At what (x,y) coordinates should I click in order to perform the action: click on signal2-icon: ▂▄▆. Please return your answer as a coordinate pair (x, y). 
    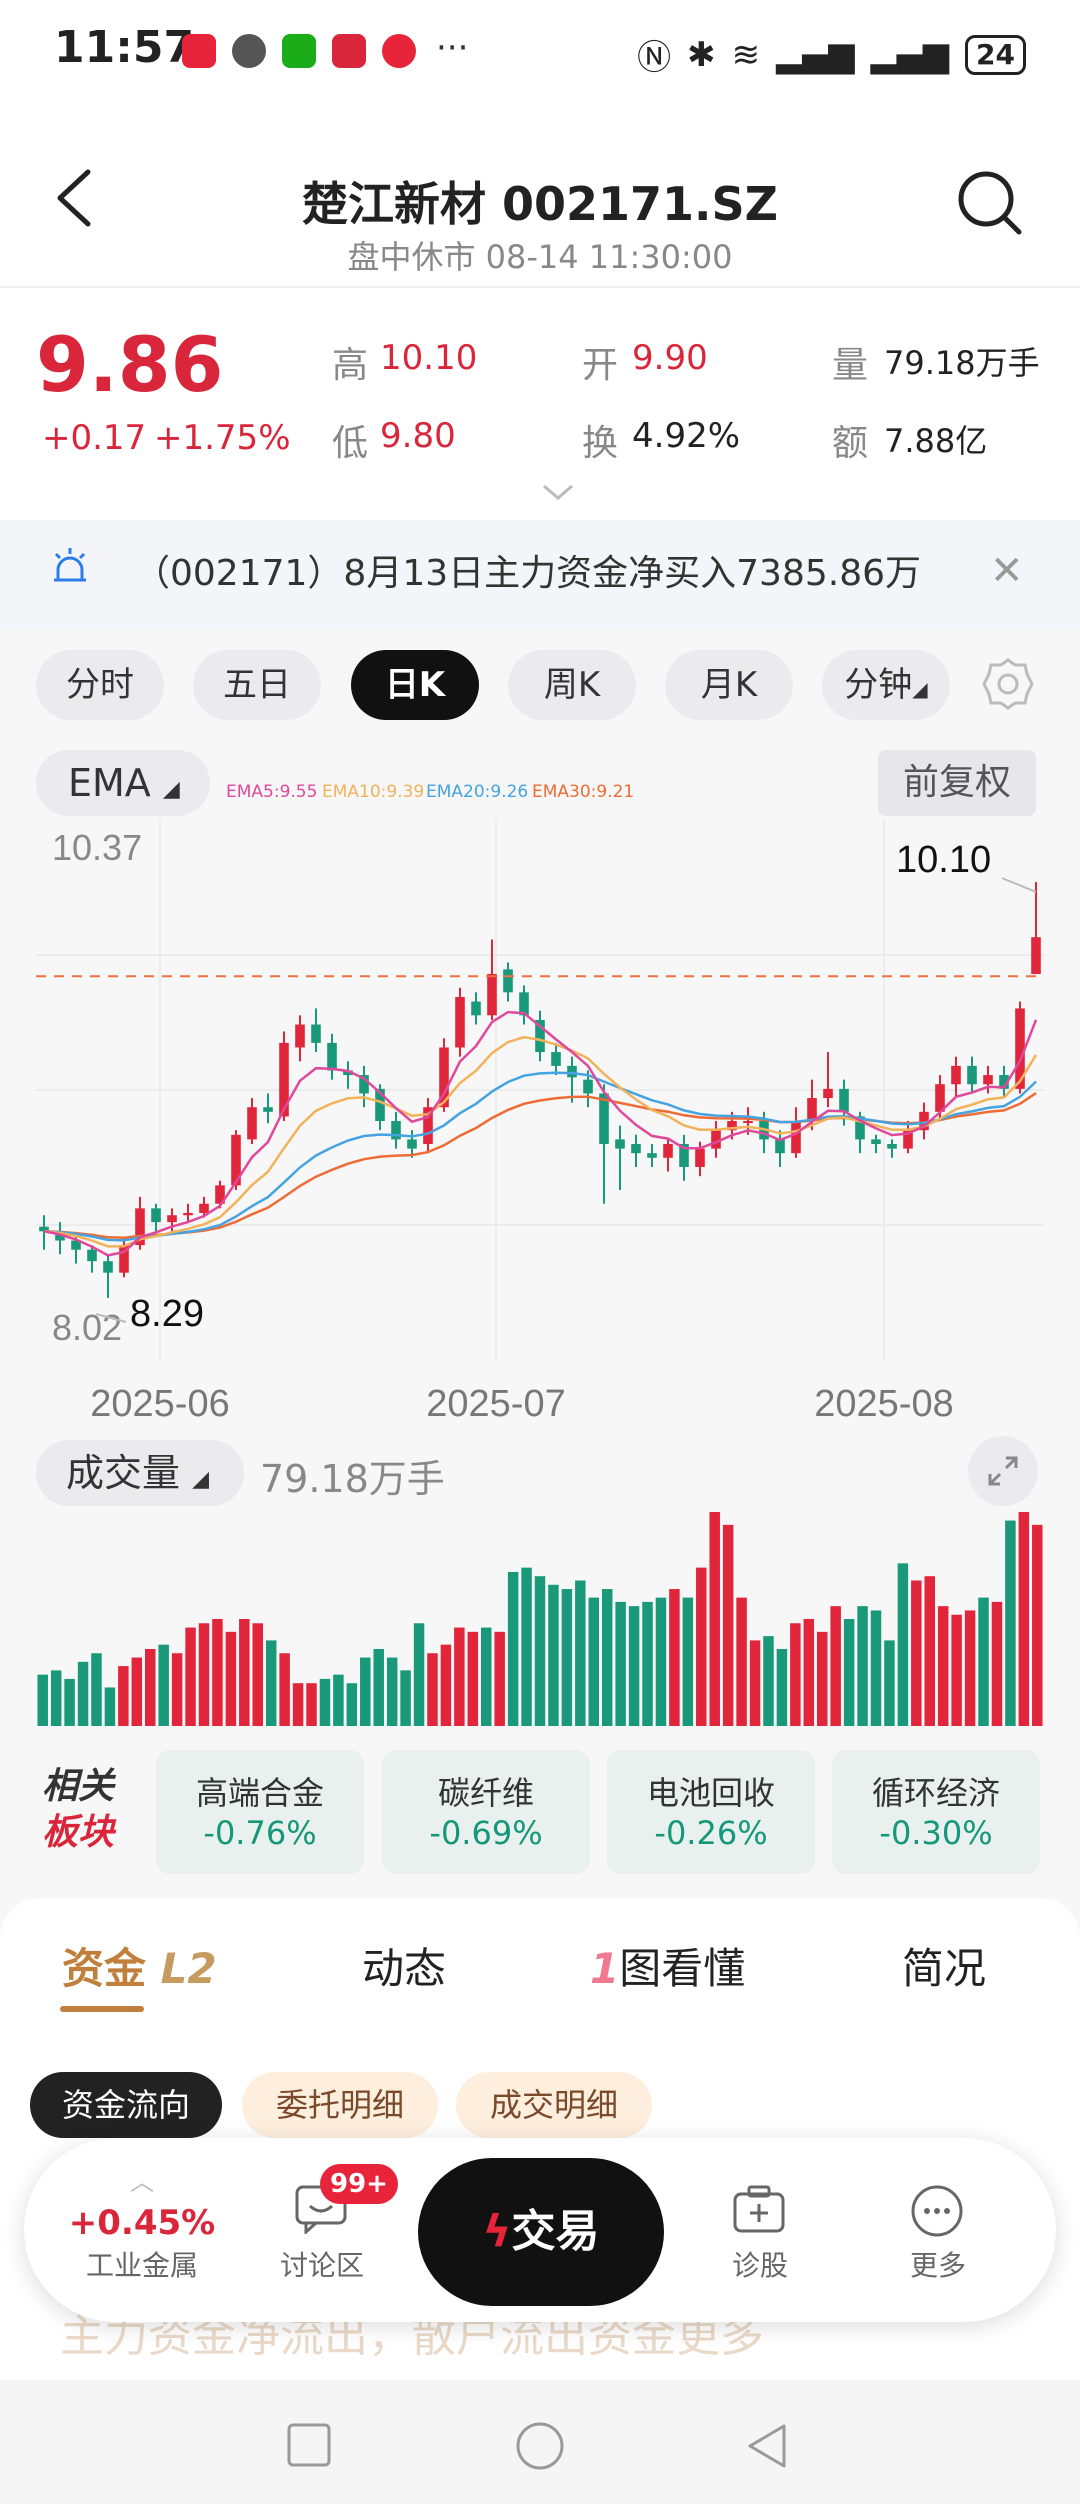
    Looking at the image, I should click on (910, 54).